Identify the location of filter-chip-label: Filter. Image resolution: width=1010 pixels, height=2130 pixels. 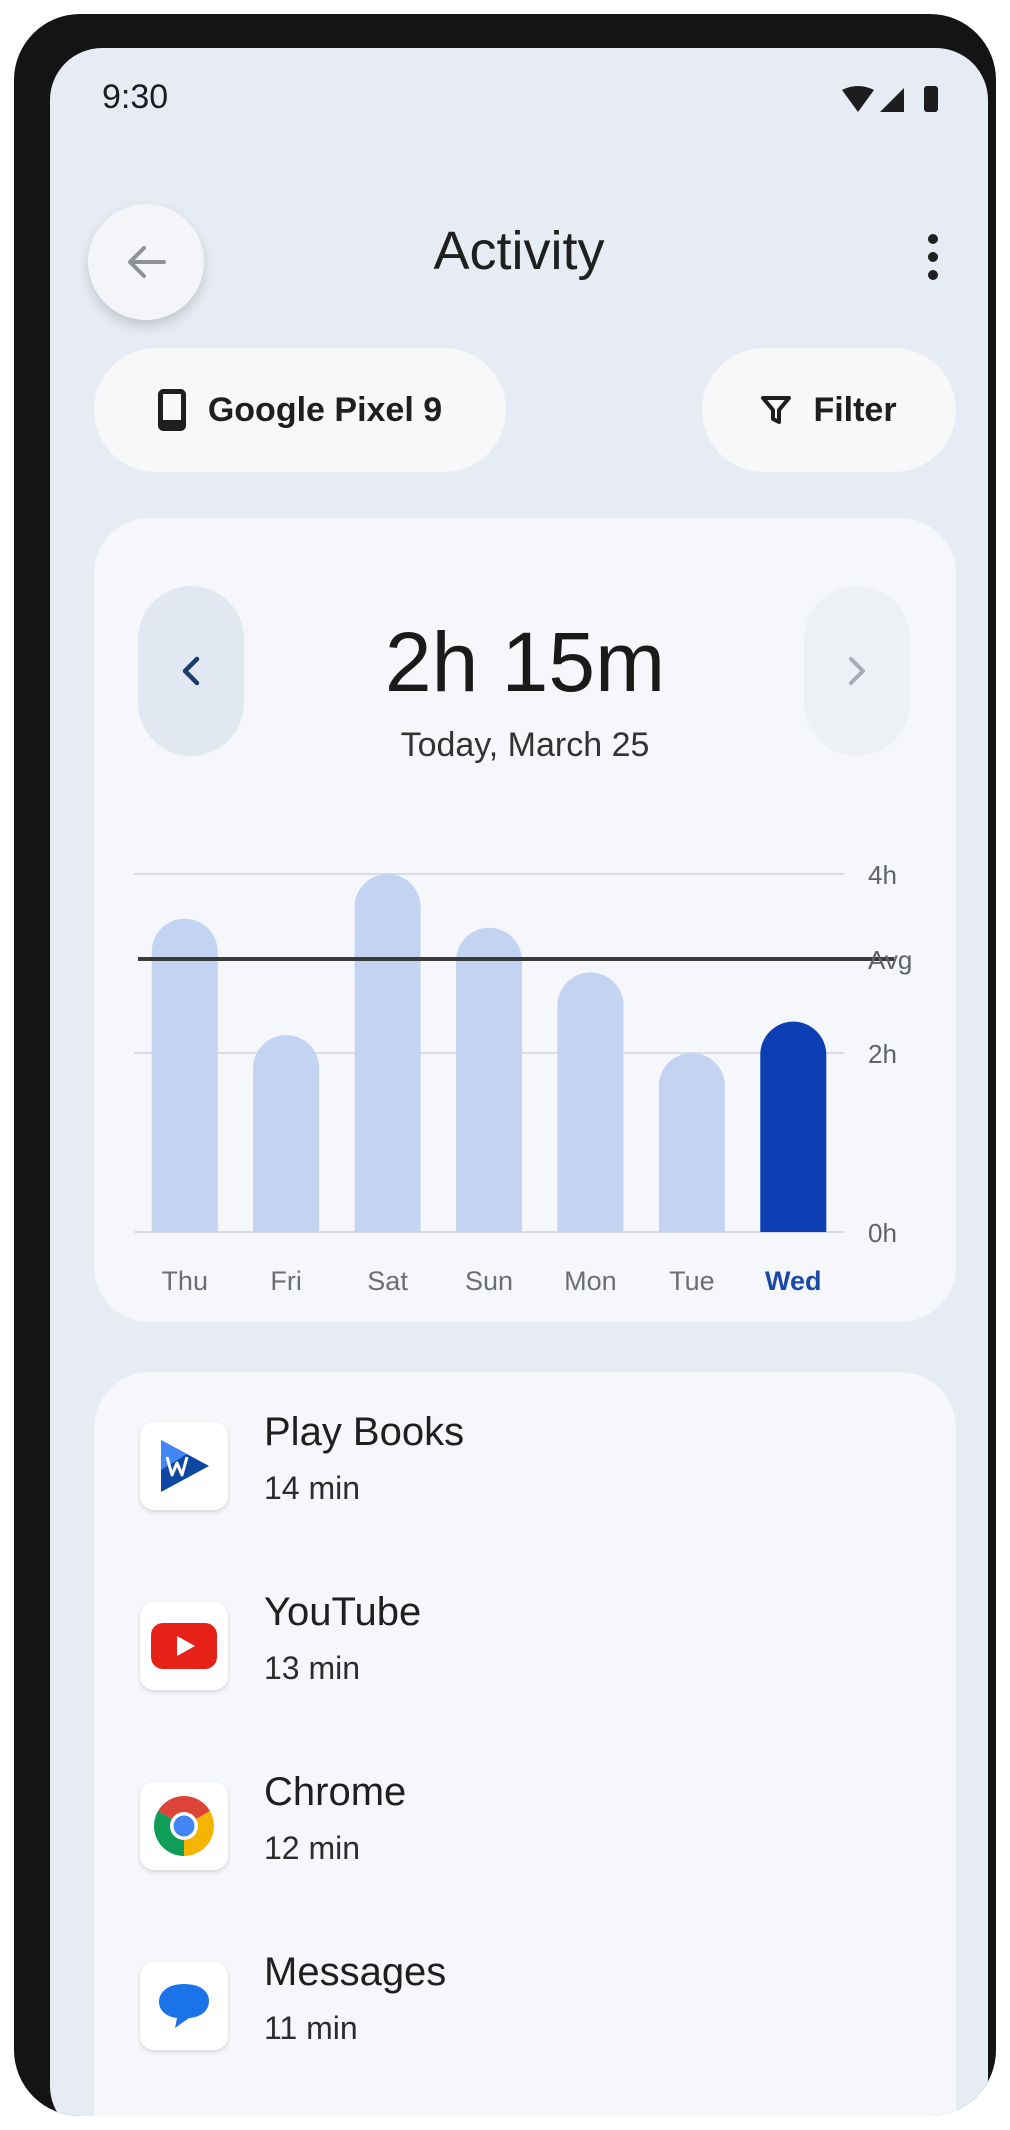
(855, 409).